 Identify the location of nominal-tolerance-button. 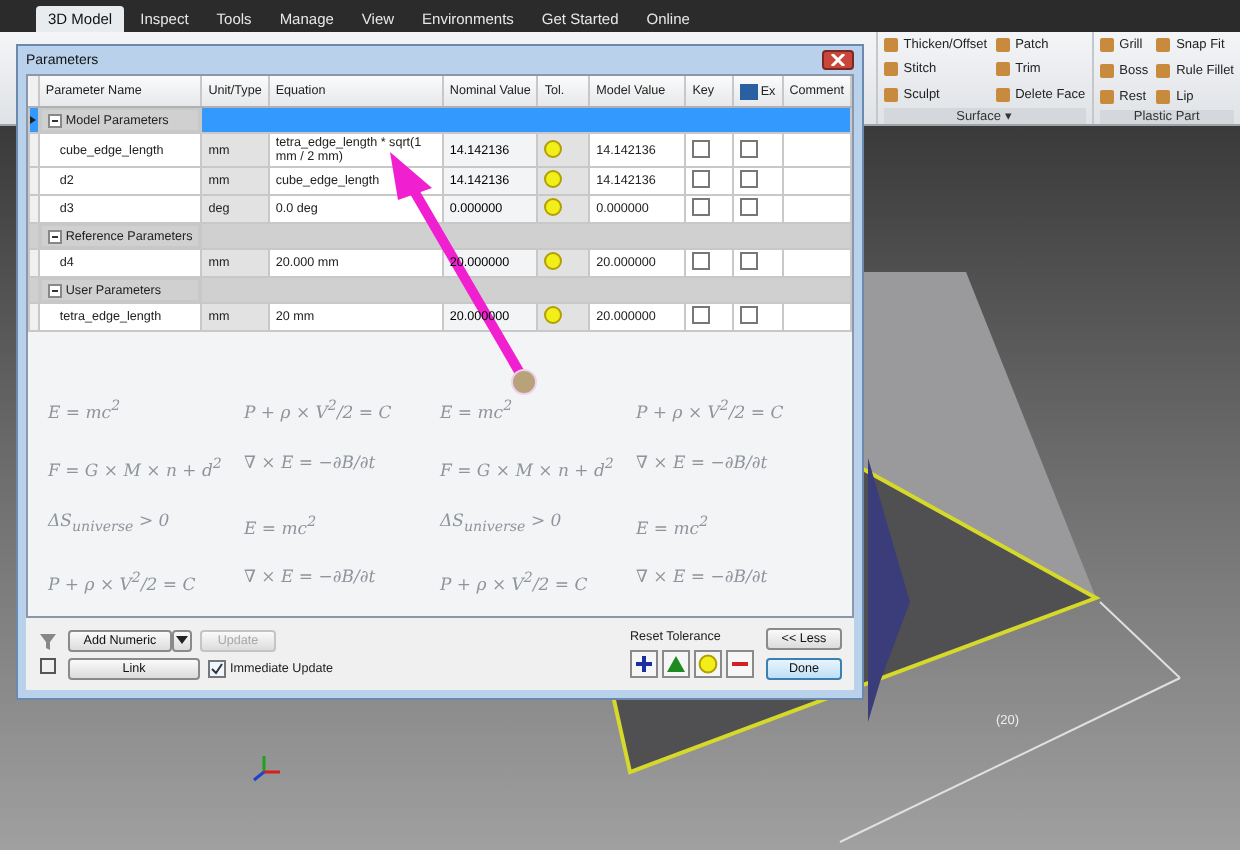
(708, 664).